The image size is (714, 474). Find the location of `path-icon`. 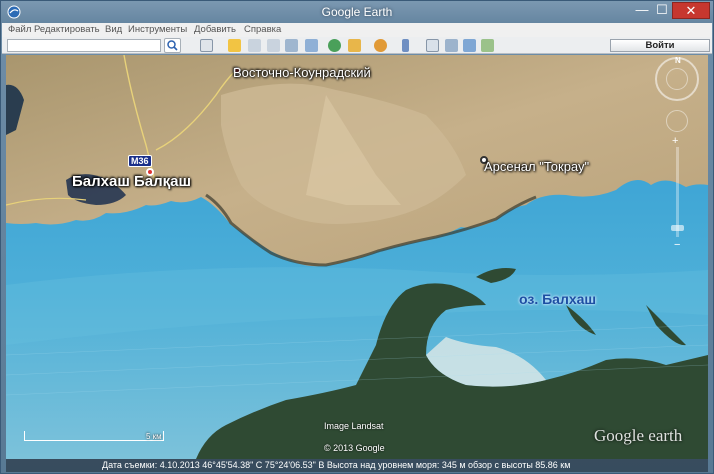

path-icon is located at coordinates (273, 45).